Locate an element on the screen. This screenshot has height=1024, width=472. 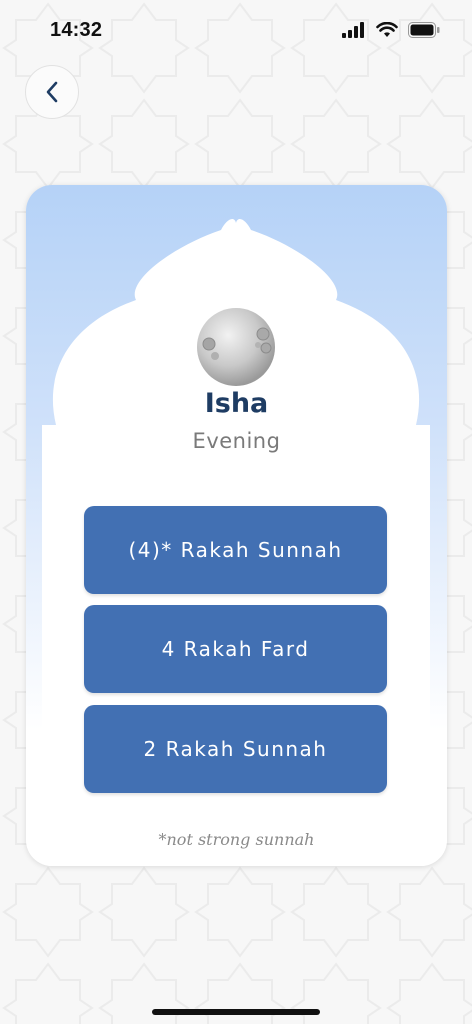
battery-icon is located at coordinates (424, 30).